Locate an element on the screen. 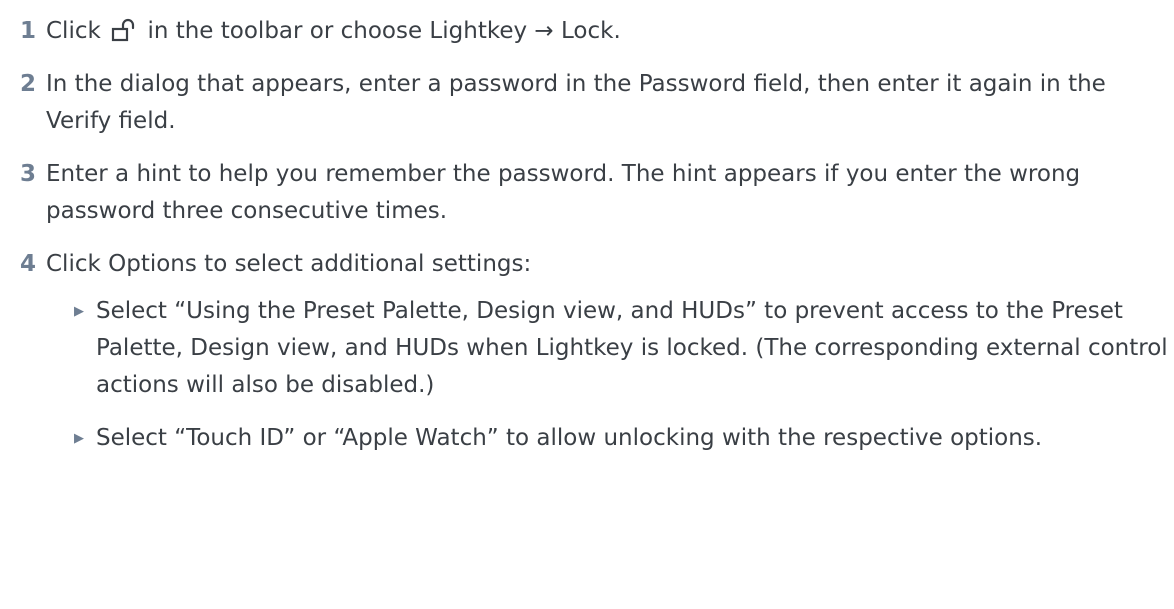  step-text-part: in the toolbar or choose Lightkey is located at coordinates (337, 31).